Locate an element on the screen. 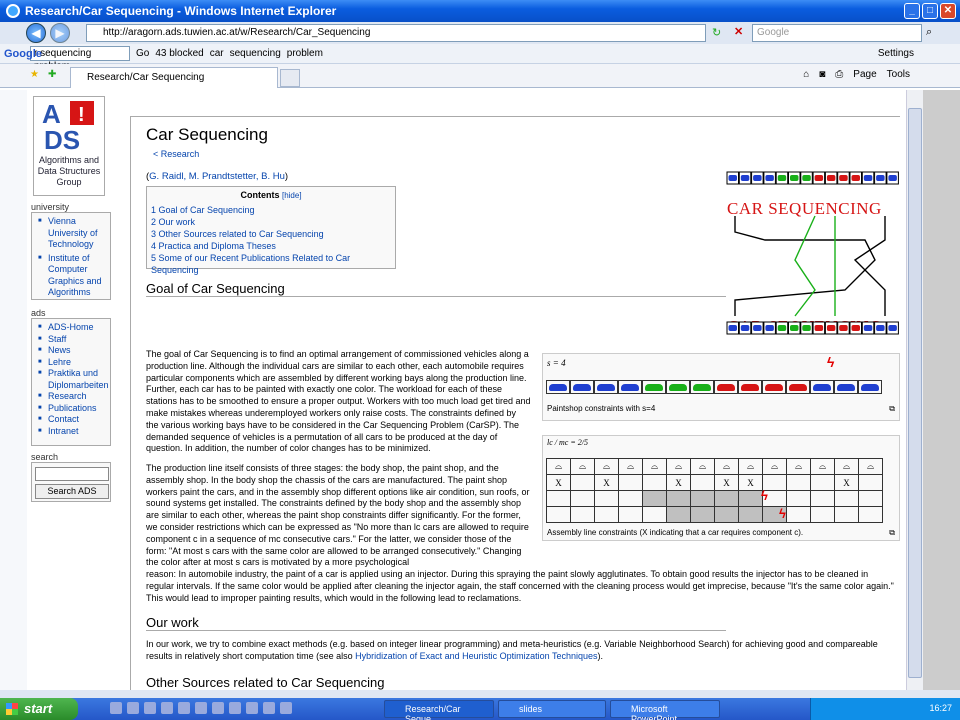 The width and height of the screenshot is (960, 720). nav-publications: Publications is located at coordinates (74, 409).